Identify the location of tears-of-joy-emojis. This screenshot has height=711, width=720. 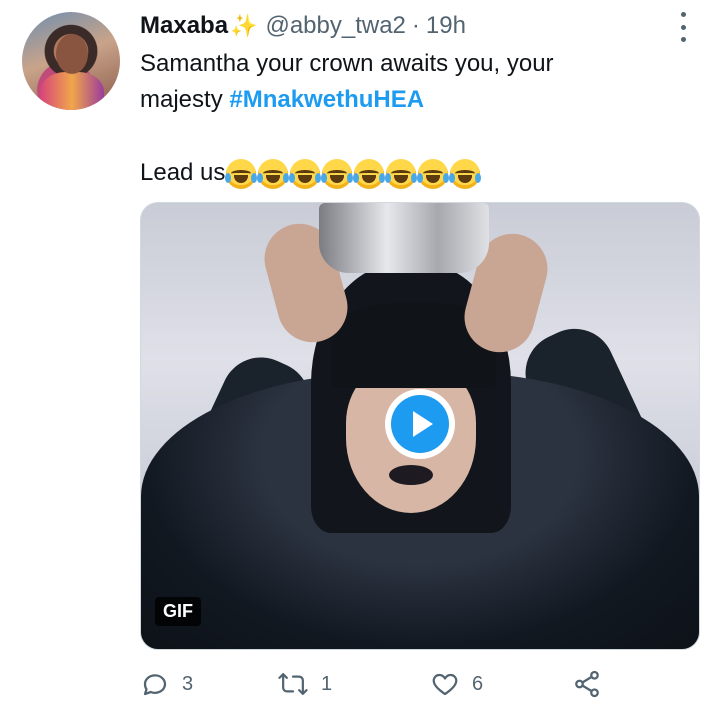
(353, 173).